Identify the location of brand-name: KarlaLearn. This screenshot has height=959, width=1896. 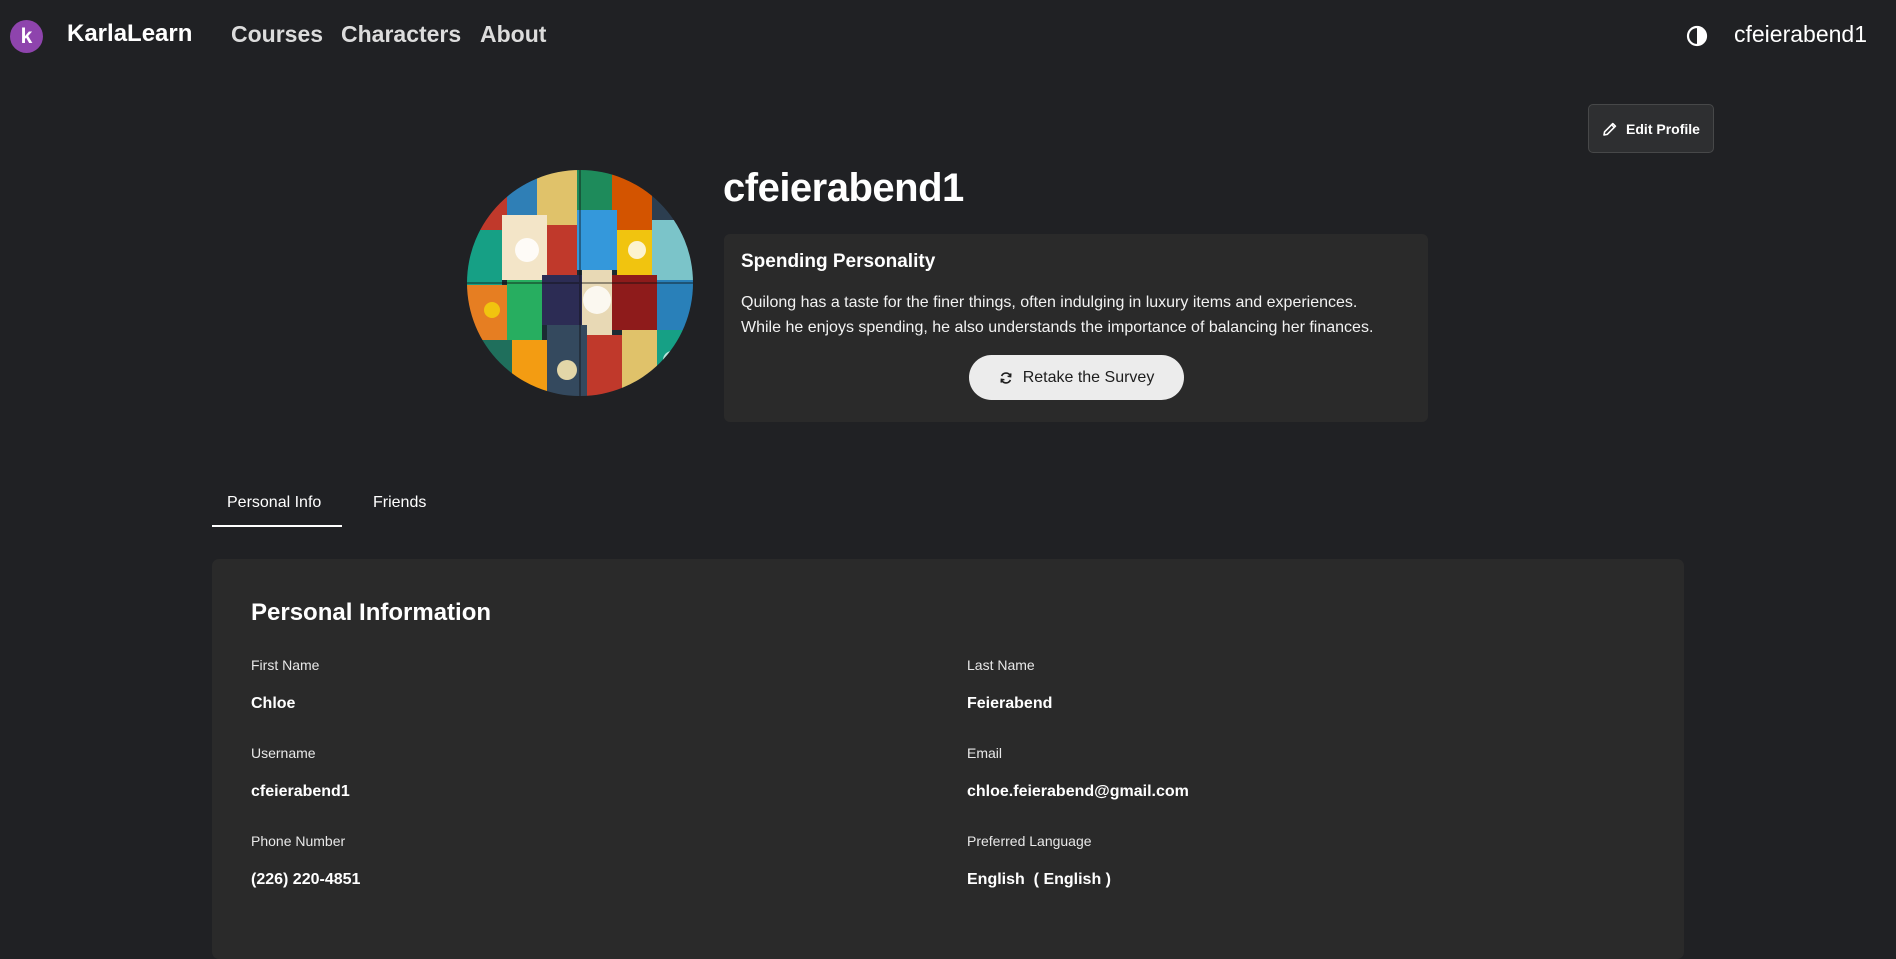
(129, 34).